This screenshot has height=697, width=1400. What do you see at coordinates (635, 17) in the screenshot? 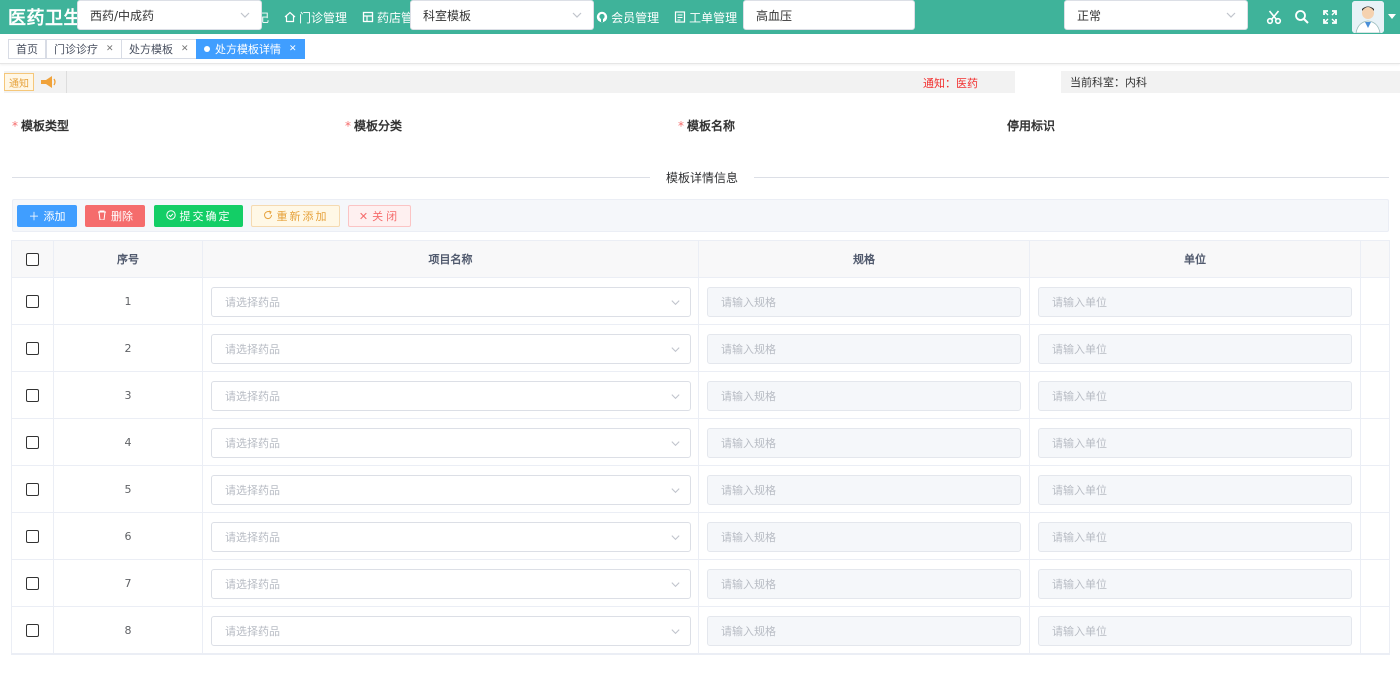
I see `nav-item-label: 会员管理` at bounding box center [635, 17].